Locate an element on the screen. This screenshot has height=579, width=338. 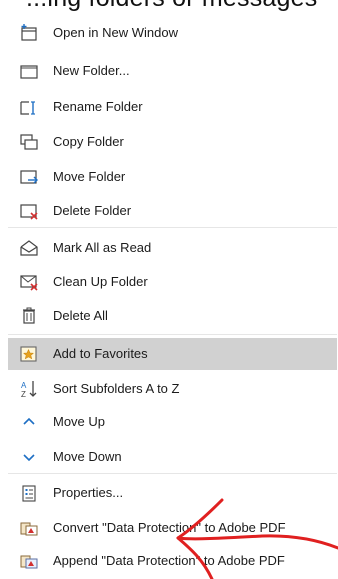
menu-item-convert-pdf: Convert "Data Protection" to Adobe PDF is located at coordinates (172, 528).